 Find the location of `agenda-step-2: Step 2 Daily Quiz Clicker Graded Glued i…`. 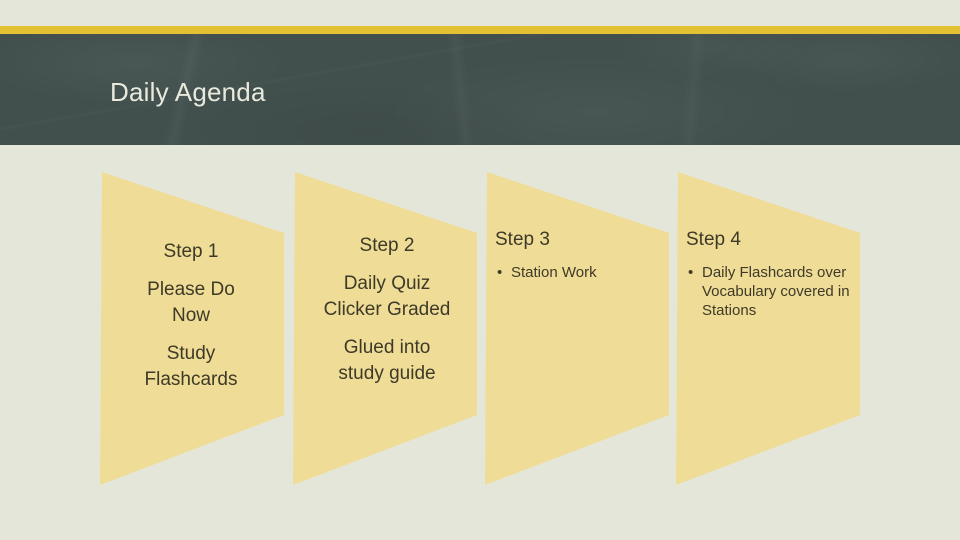

agenda-step-2: Step 2 Daily Quiz Clicker Graded Glued i… is located at coordinates (387, 342).